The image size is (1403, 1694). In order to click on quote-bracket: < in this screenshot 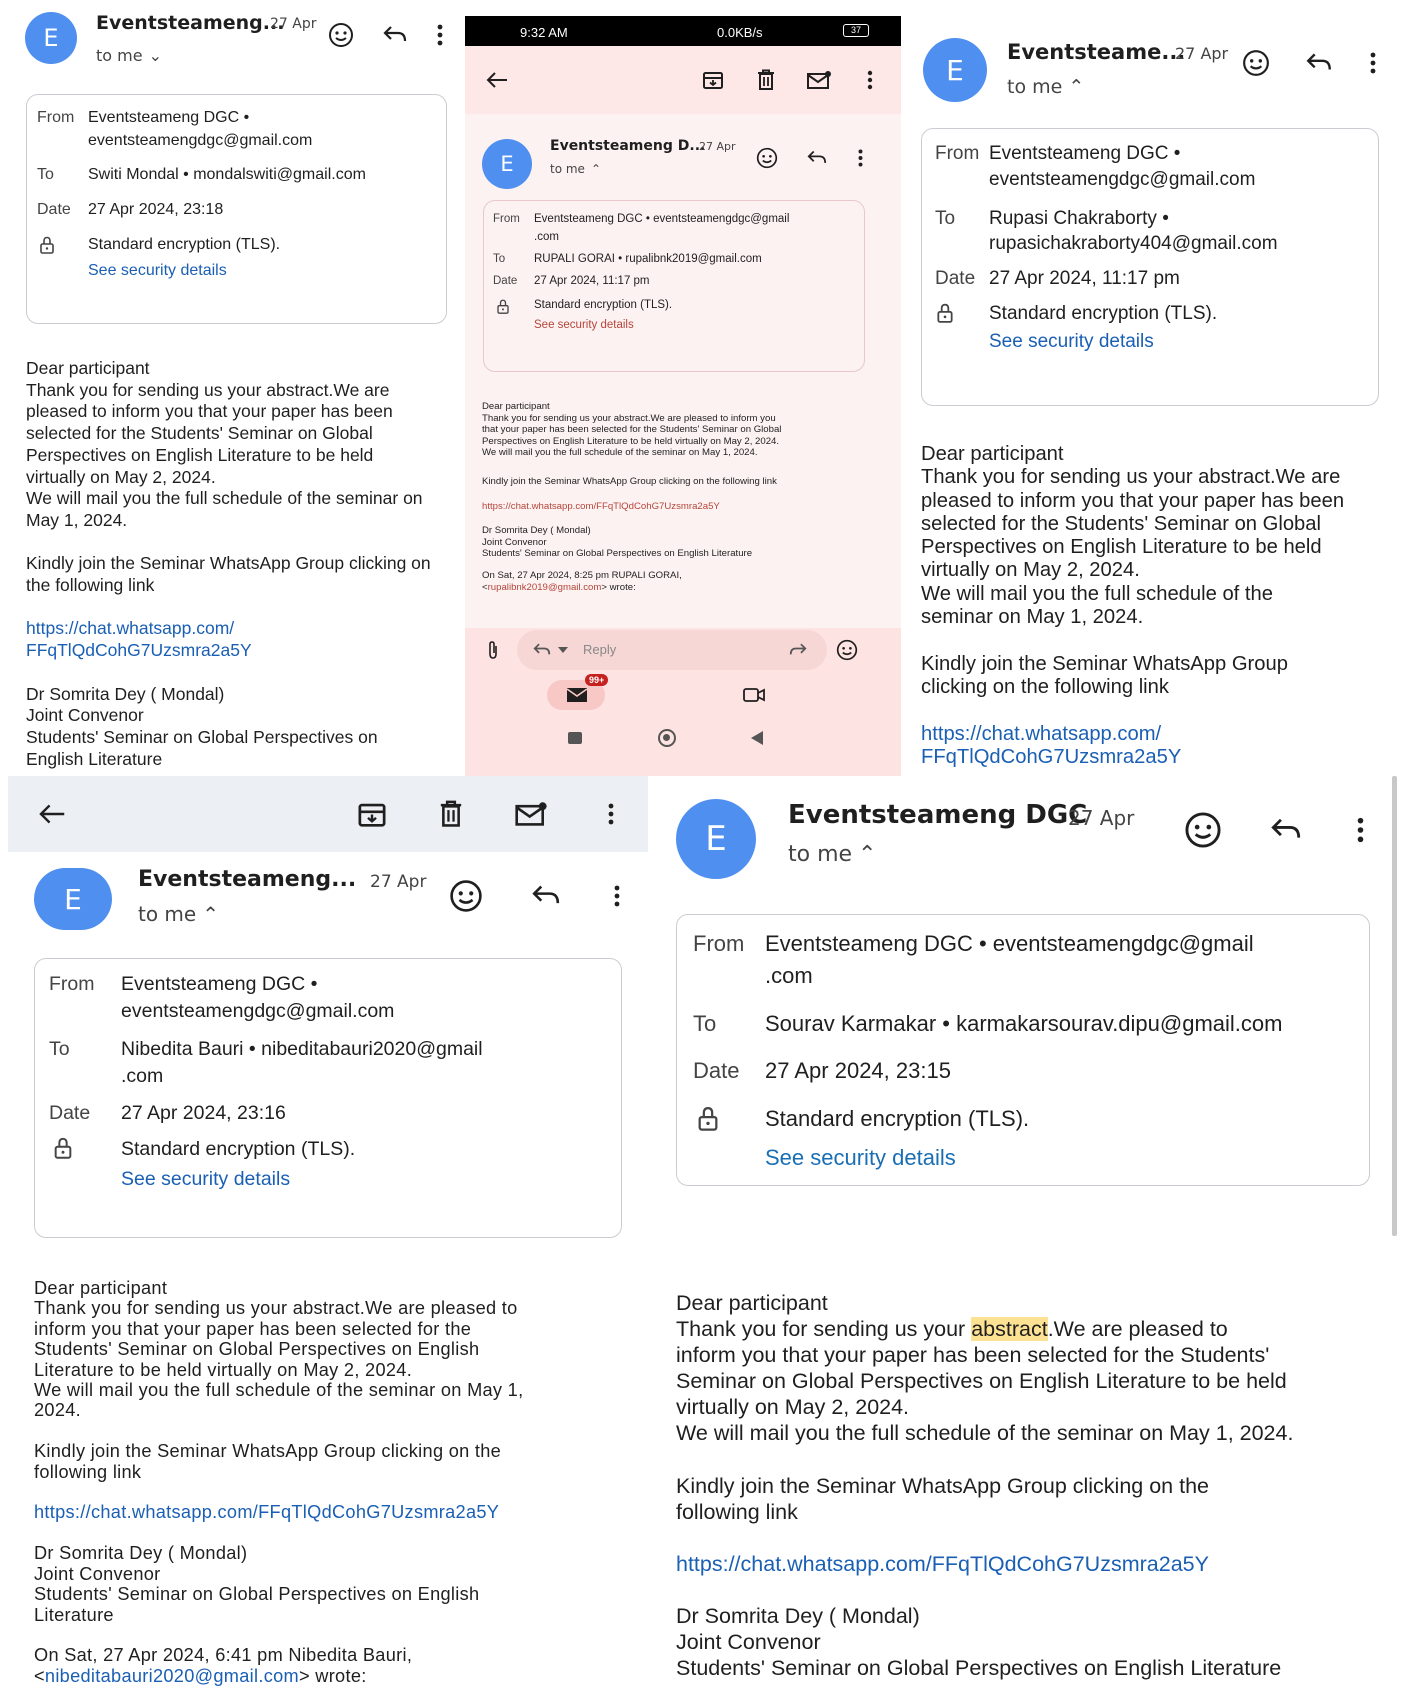, I will do `click(39, 1675)`.